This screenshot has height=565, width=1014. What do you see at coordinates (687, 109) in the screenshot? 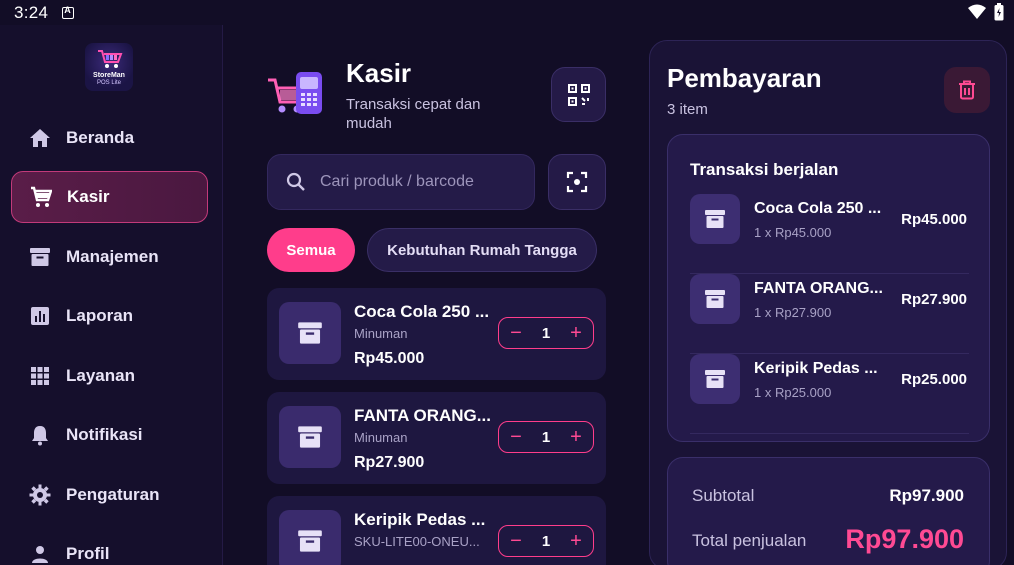
I see `payment-item-count: 3 item` at bounding box center [687, 109].